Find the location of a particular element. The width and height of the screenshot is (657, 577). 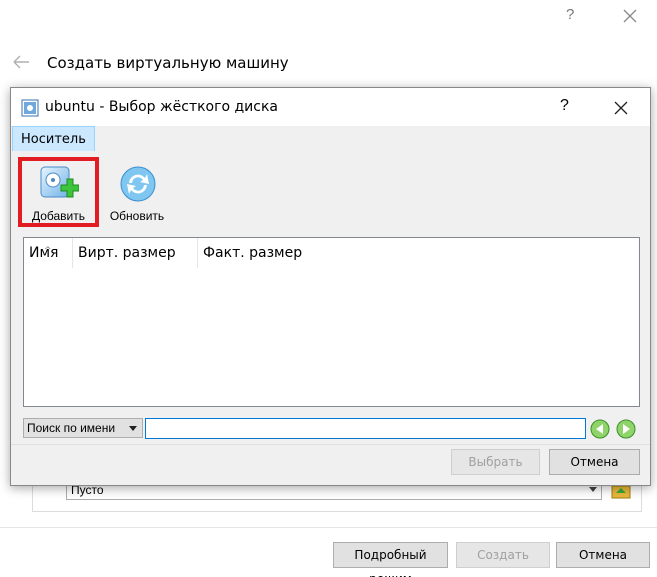

dialog-divider is located at coordinates (330, 444).